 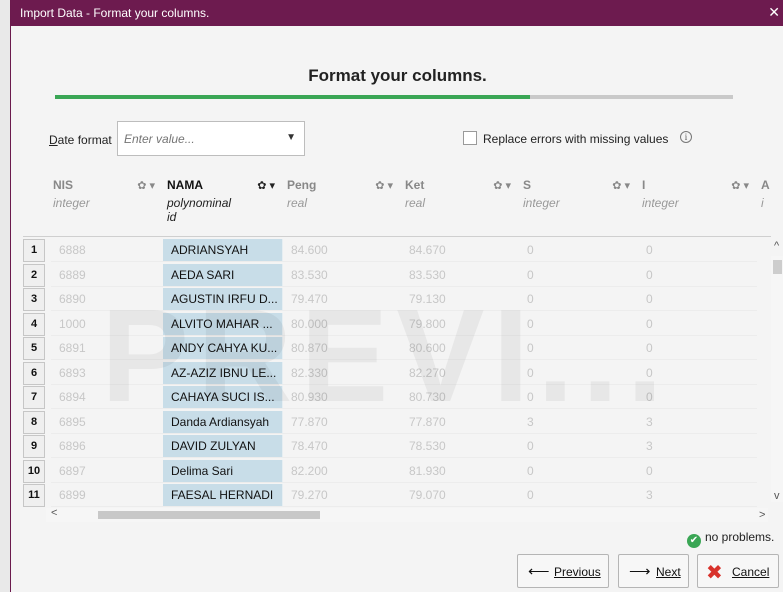 I want to click on date-format-combobox: ▼, so click(x=211, y=138).